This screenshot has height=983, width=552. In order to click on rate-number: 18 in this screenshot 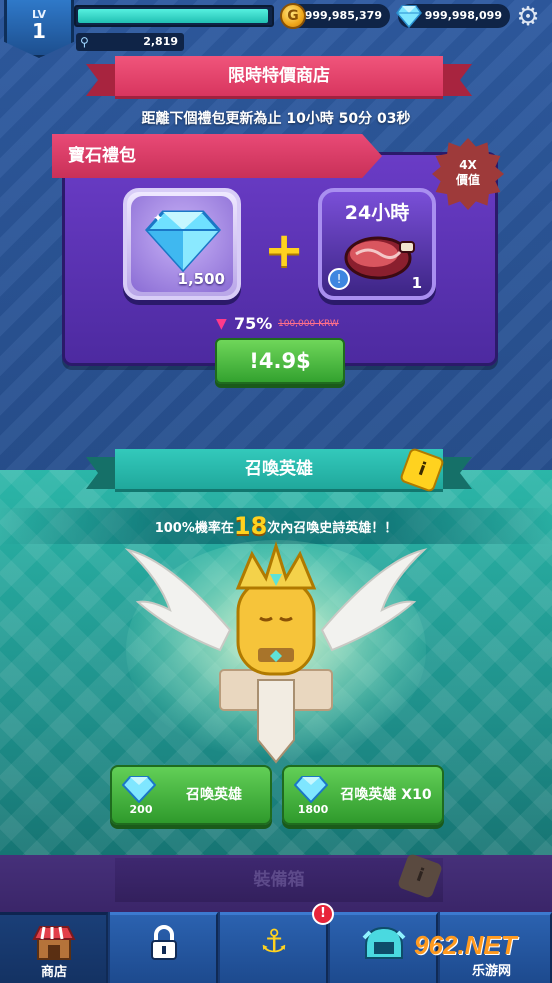, I will do `click(250, 526)`.